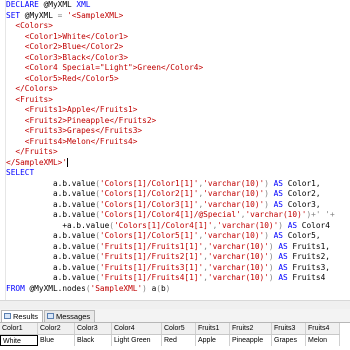 The height and width of the screenshot is (350, 350). Describe the element at coordinates (95, 15) in the screenshot. I see `code-token: '<SampleXML>` at that location.